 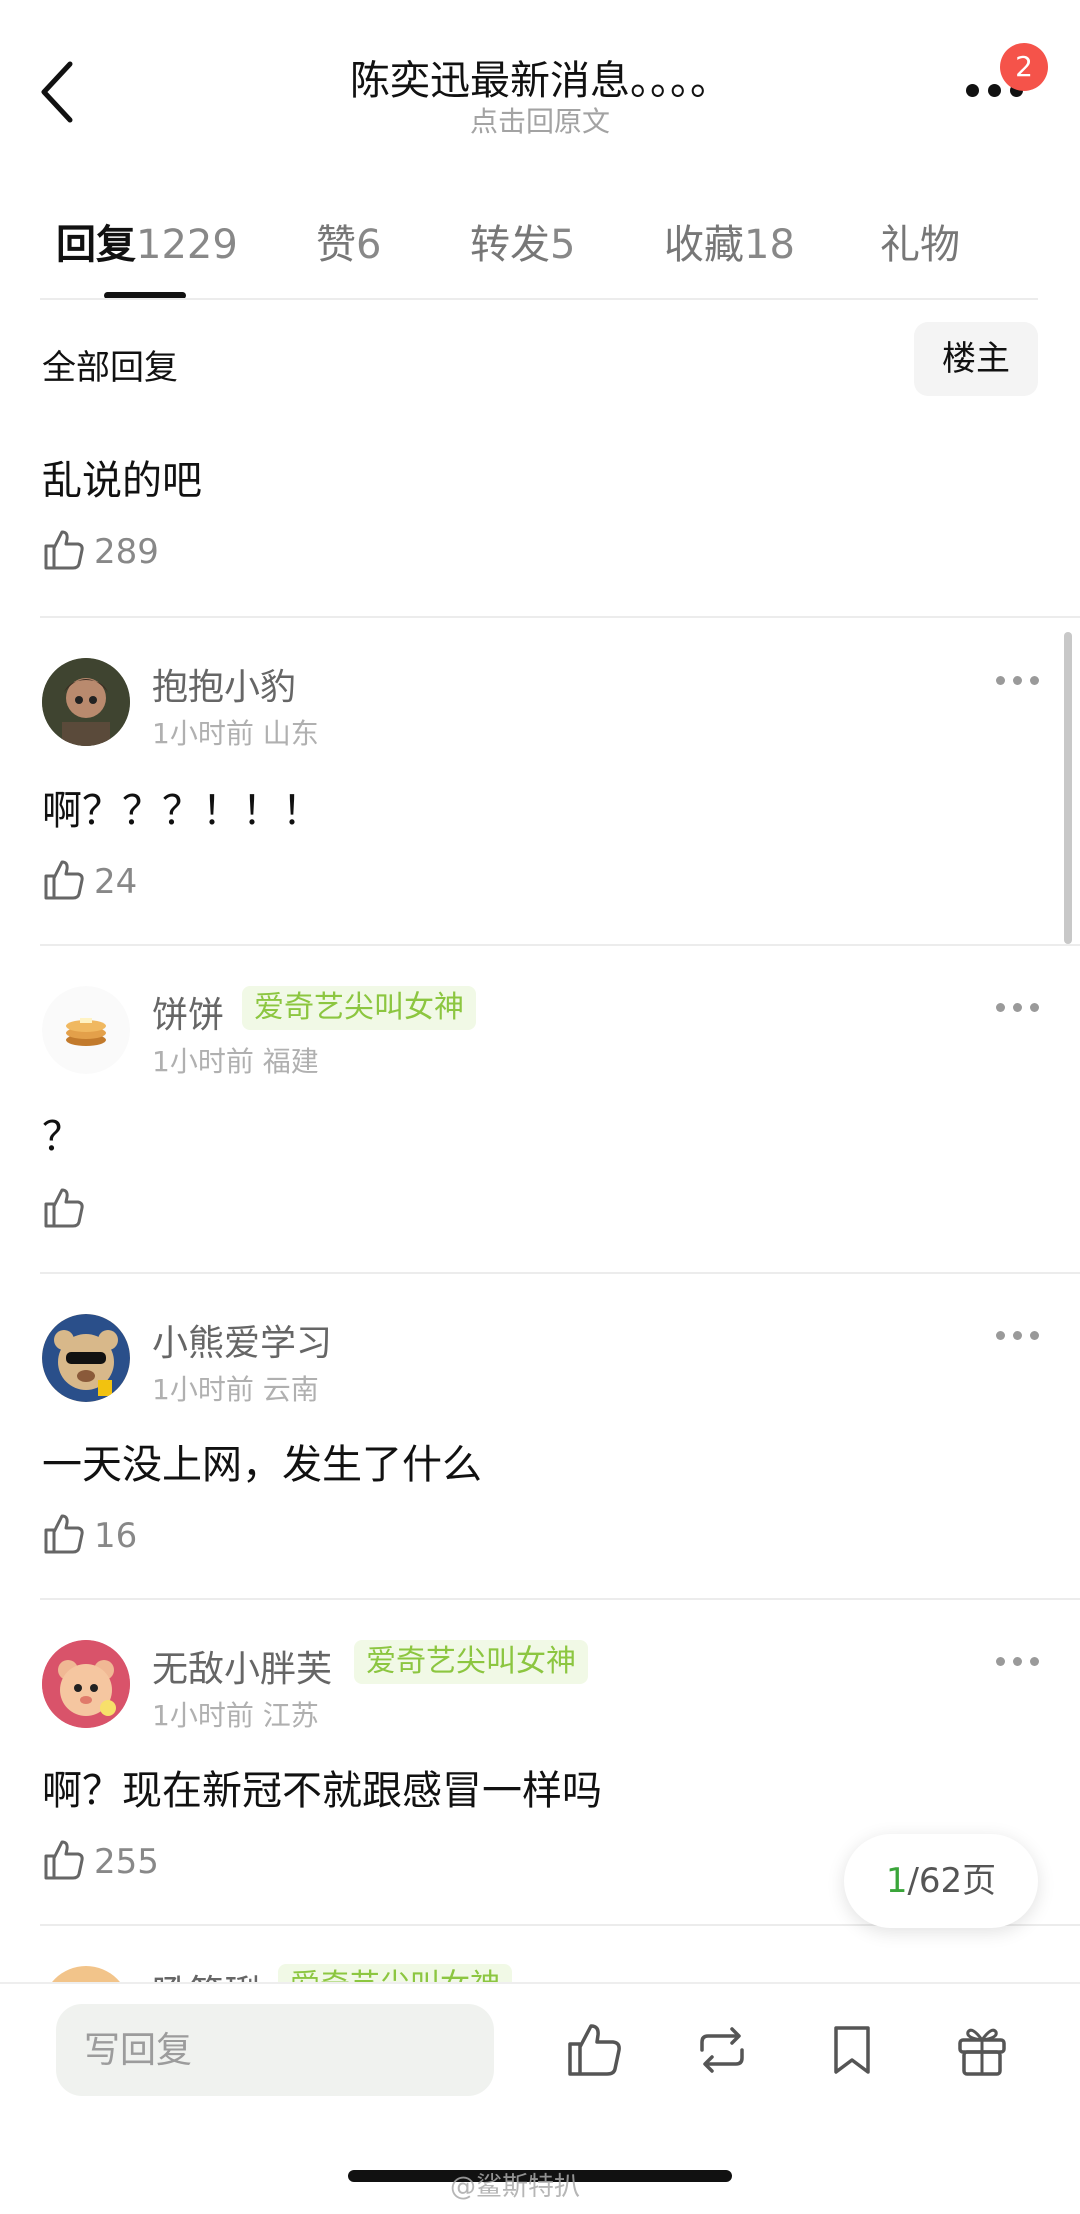 I want to click on bookmark-icon, so click(x=852, y=2050).